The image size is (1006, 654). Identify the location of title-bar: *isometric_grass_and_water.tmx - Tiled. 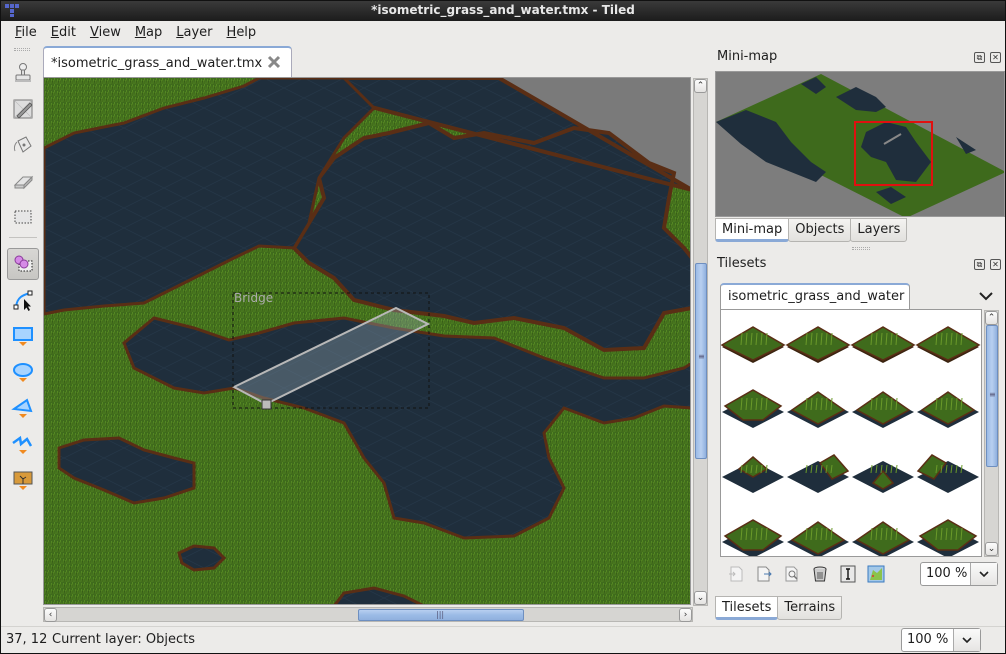
(503, 11).